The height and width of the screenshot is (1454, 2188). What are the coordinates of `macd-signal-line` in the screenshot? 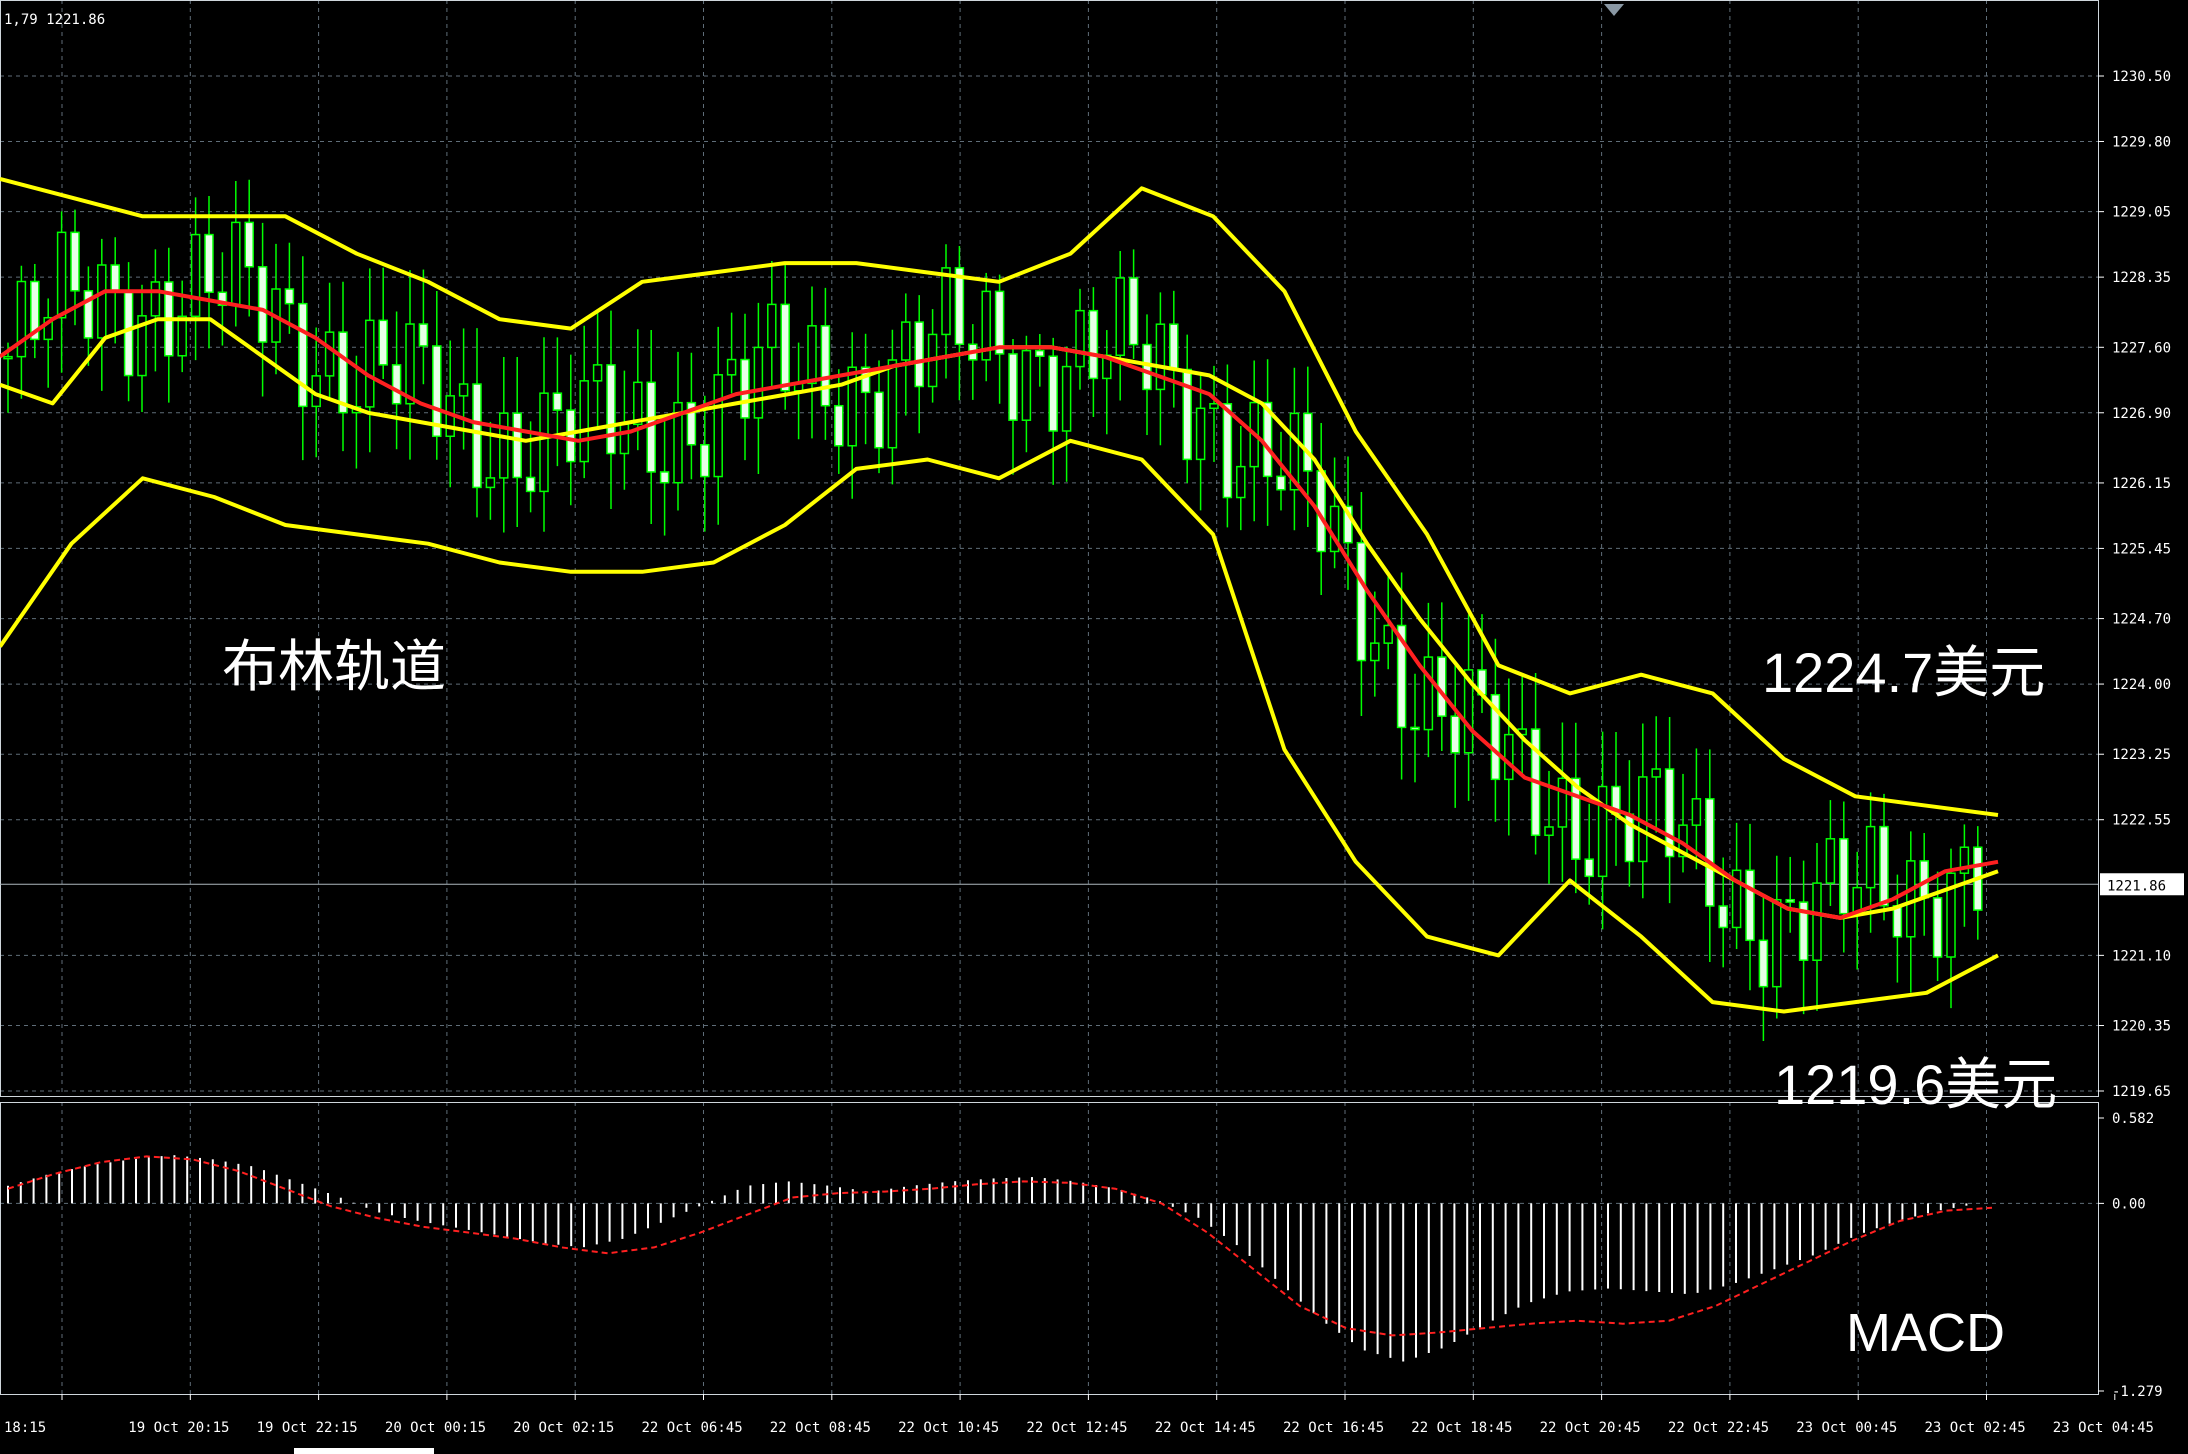 It's located at (1000, 1246).